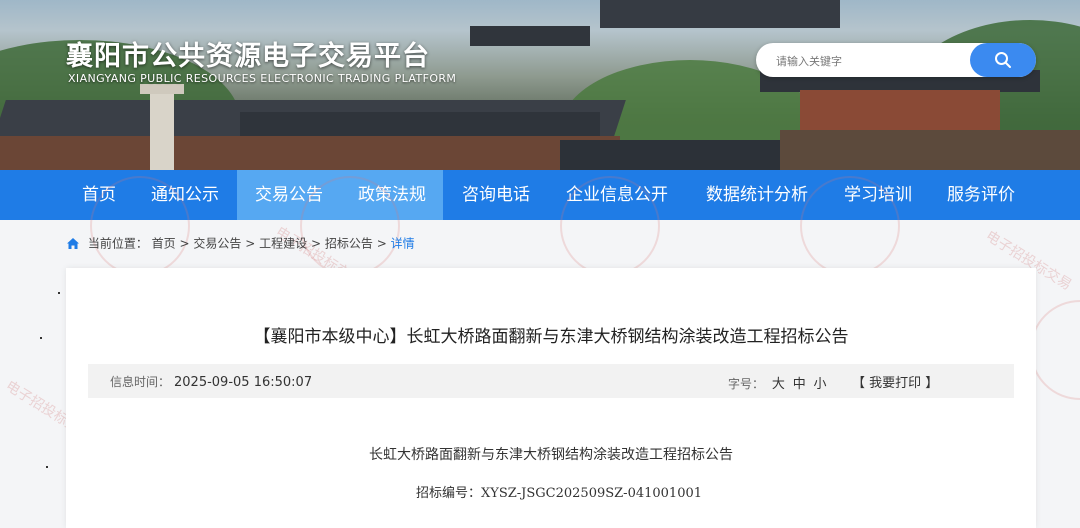  I want to click on info-time: 信息时间： 2025-09-05 16:50:07, so click(211, 381).